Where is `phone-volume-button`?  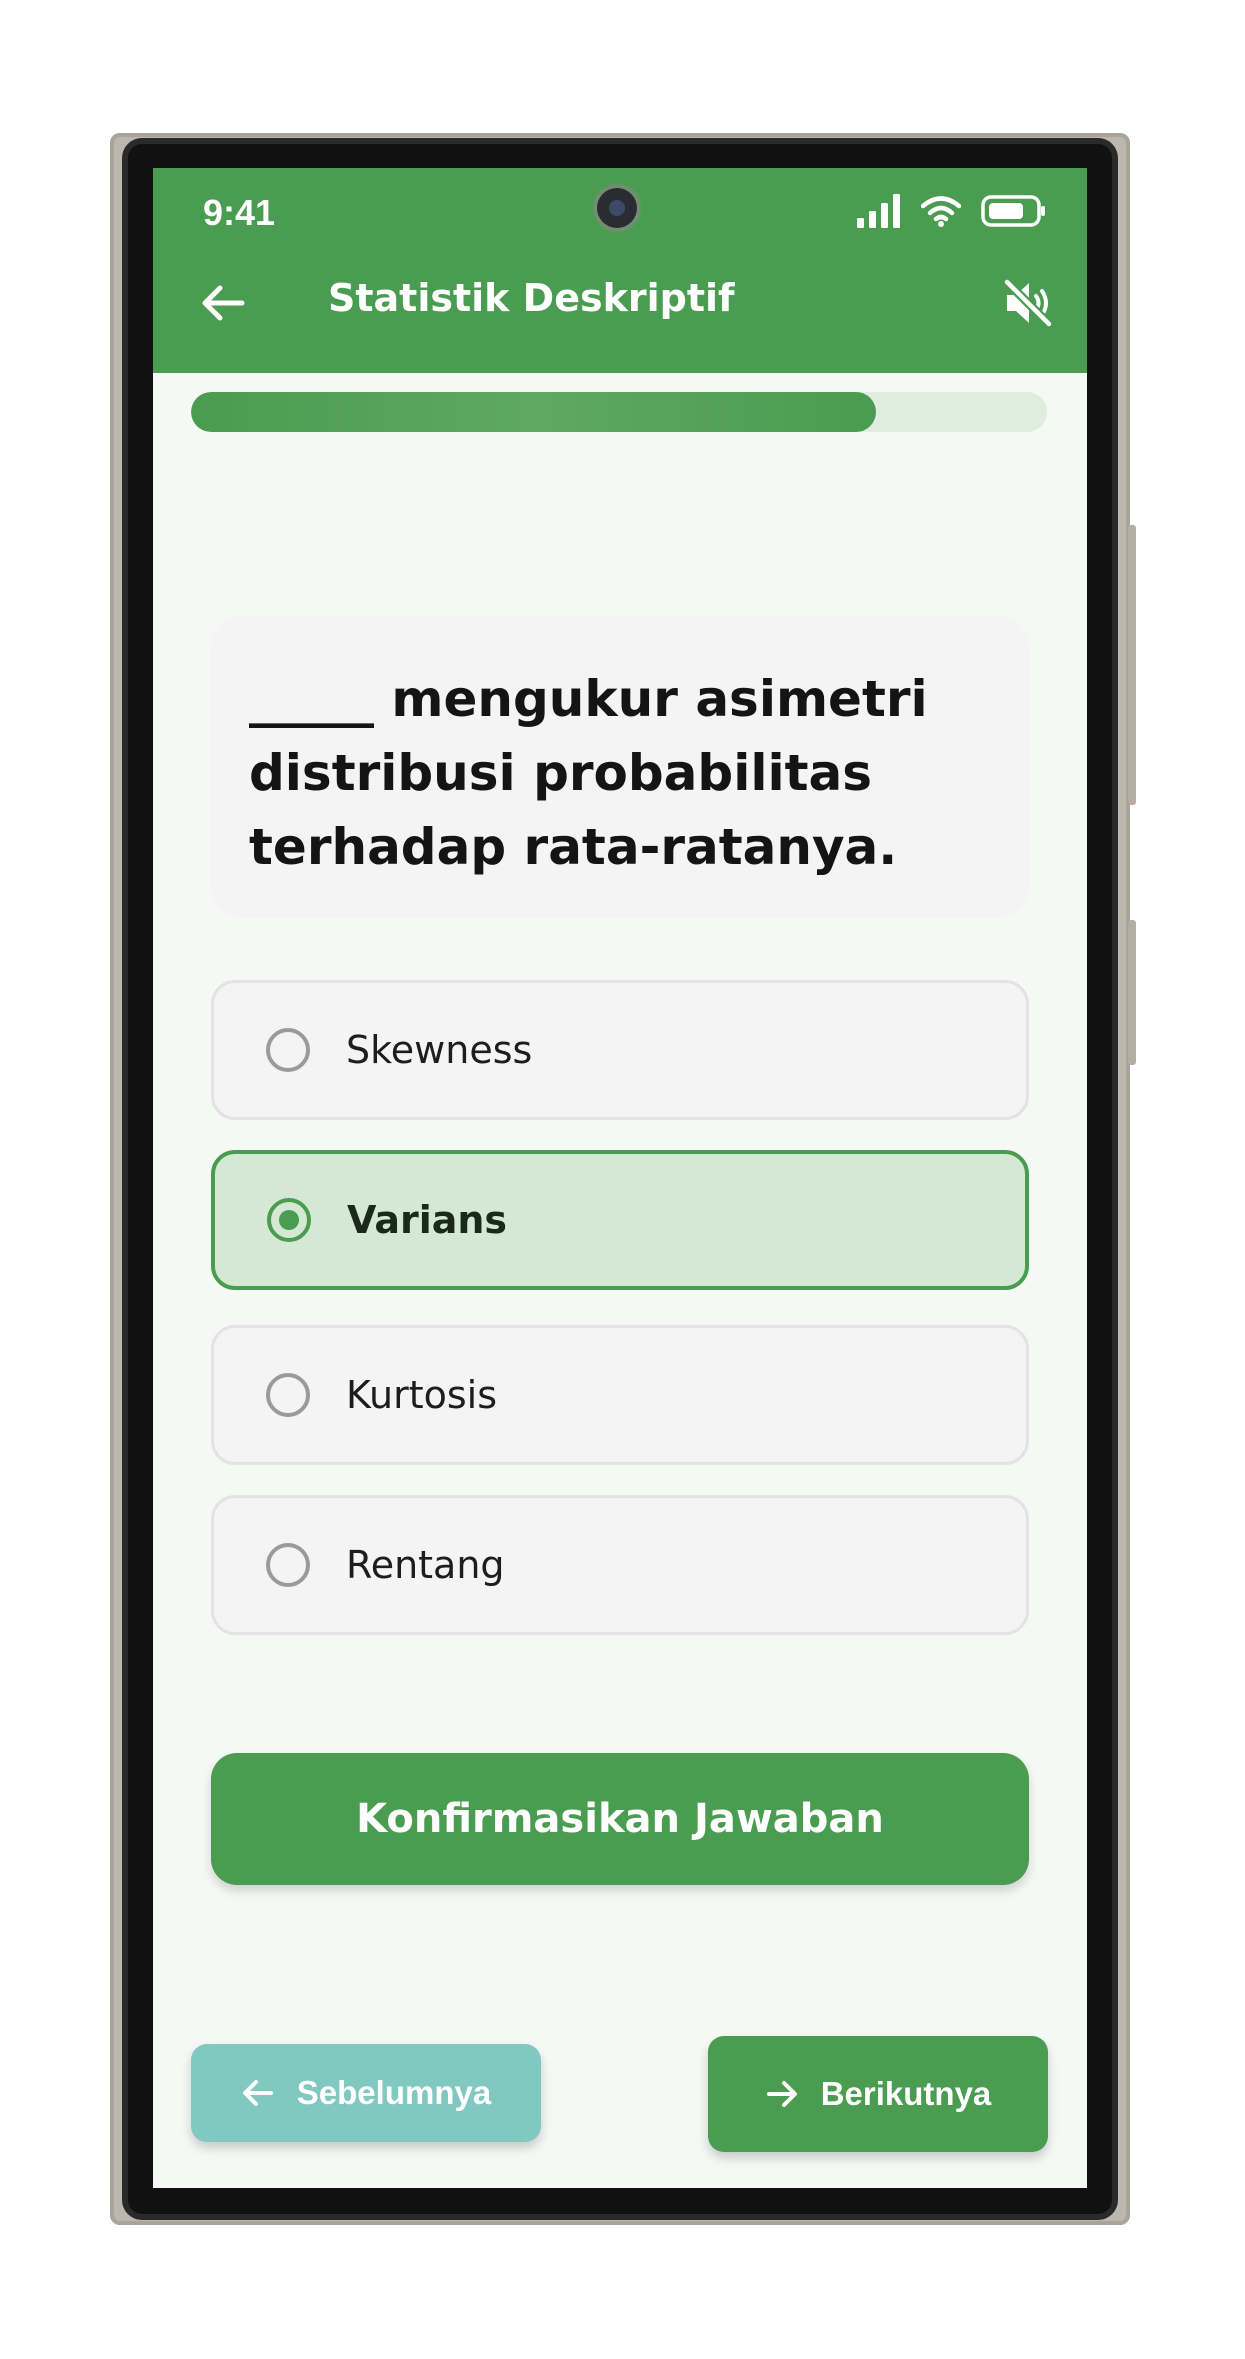 phone-volume-button is located at coordinates (1132, 665).